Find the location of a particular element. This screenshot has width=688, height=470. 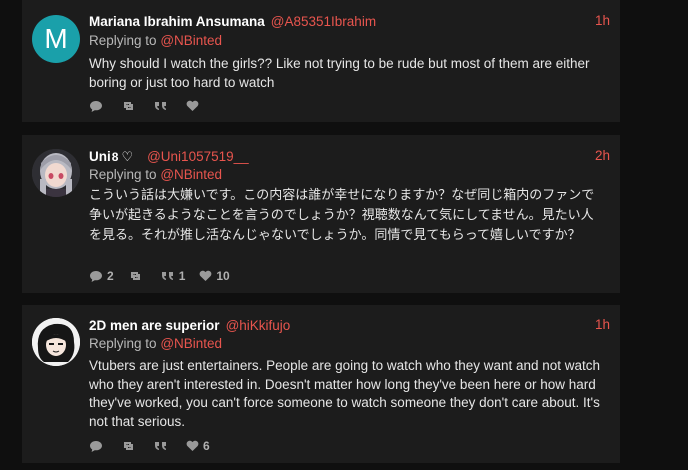

action-bar: 2 1 10 is located at coordinates (166, 276).